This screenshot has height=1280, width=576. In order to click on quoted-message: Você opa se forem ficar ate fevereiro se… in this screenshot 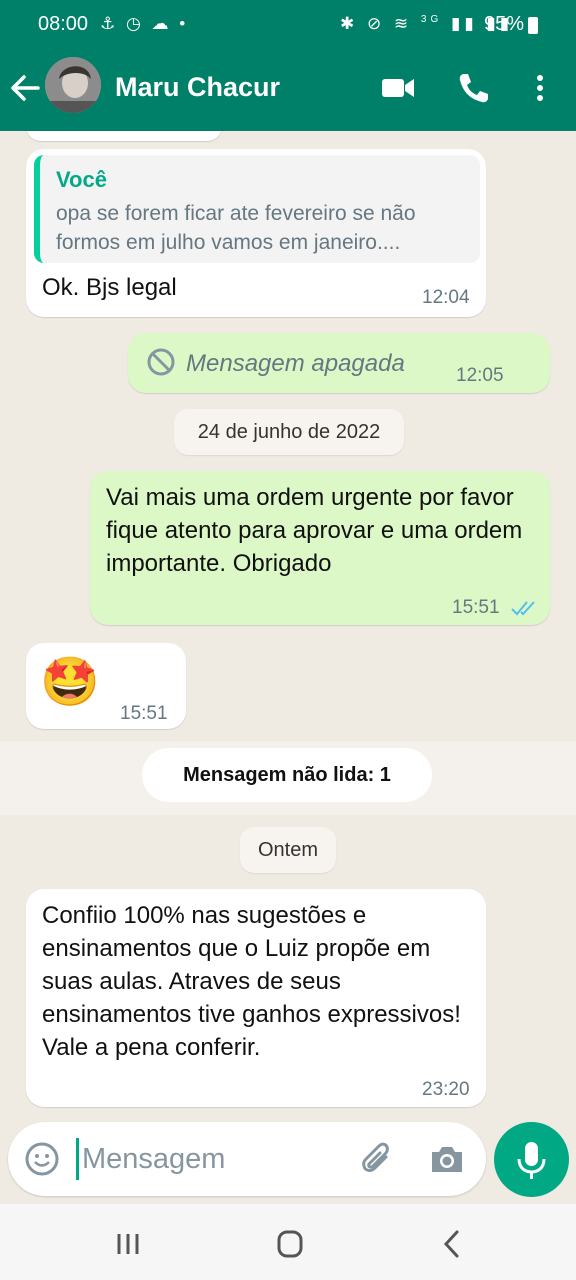, I will do `click(257, 209)`.